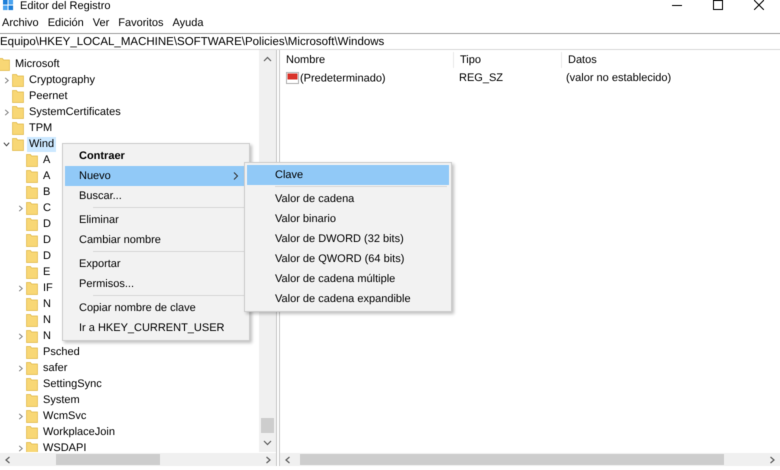 Image resolution: width=780 pixels, height=470 pixels. I want to click on menu-bar-item: Favoritos, so click(143, 23).